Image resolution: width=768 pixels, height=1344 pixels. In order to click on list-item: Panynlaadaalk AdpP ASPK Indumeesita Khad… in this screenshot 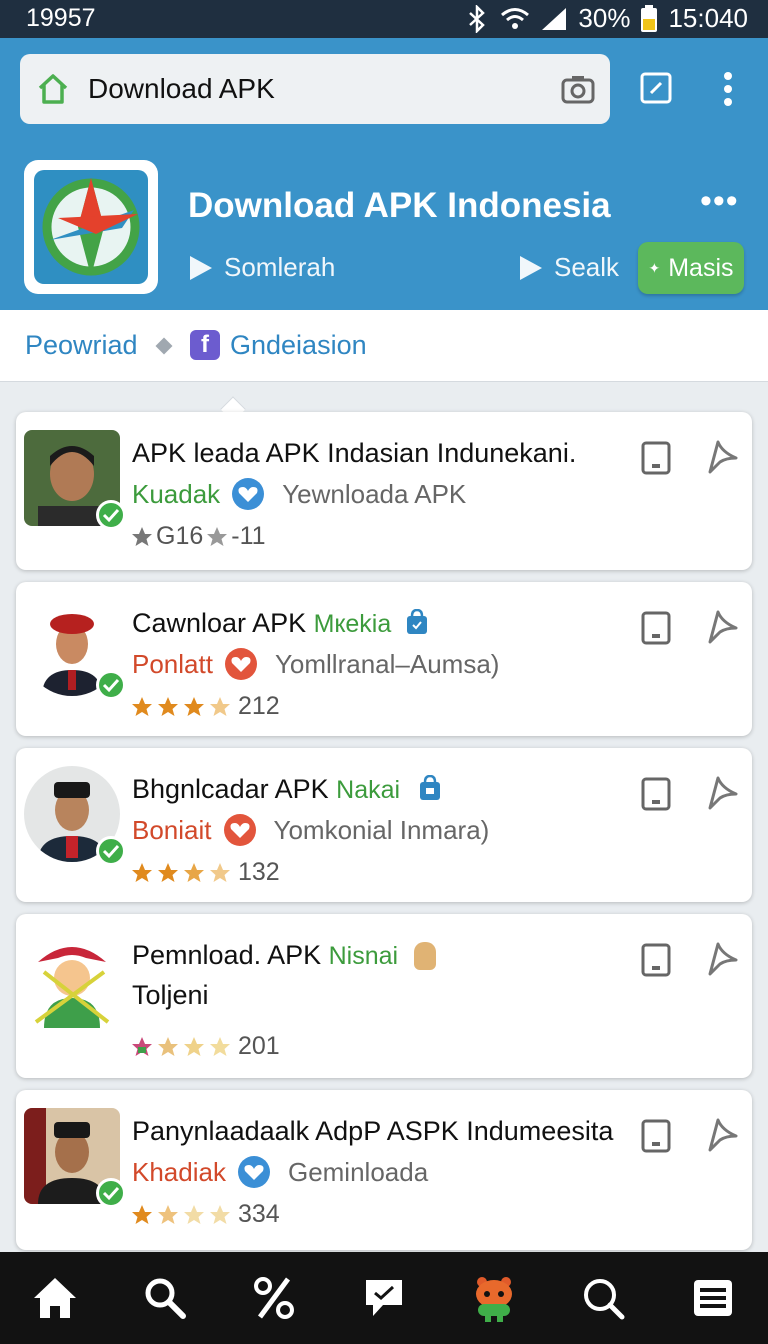, I will do `click(384, 1170)`.